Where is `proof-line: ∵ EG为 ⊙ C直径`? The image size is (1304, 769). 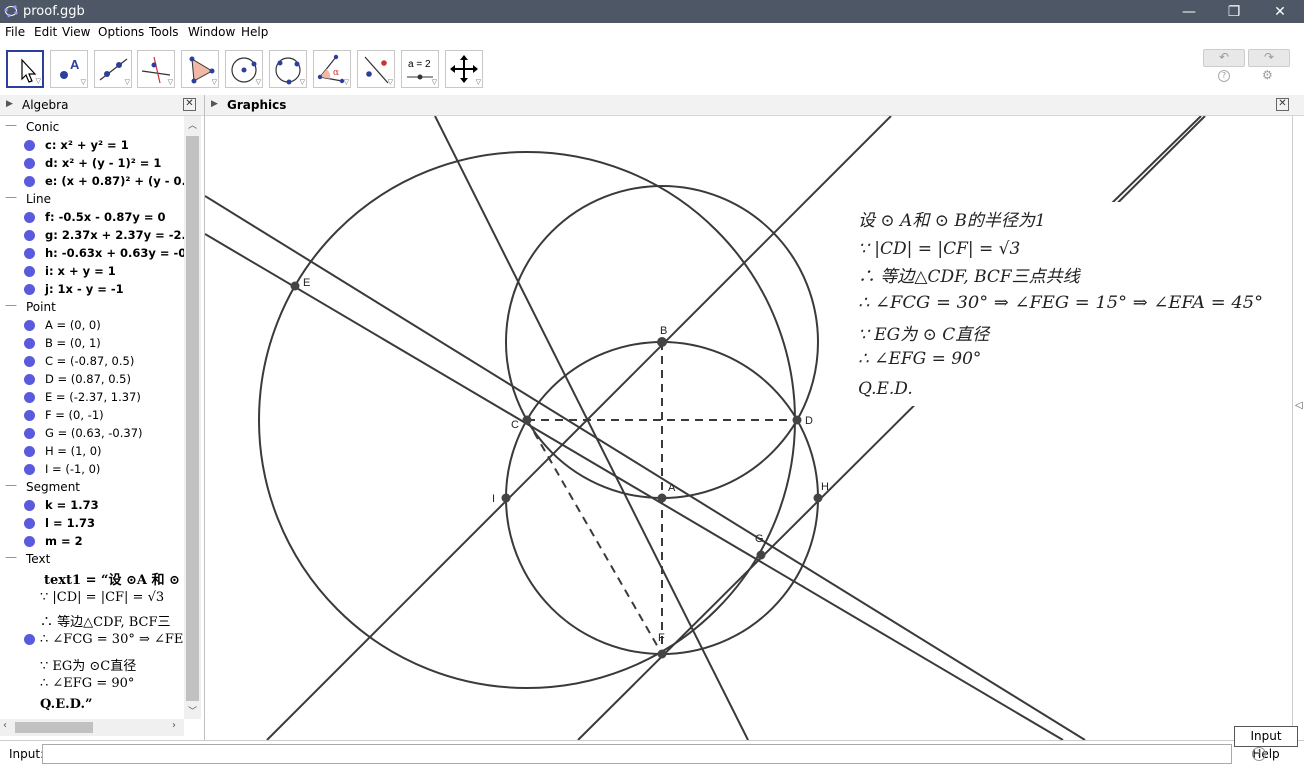 proof-line: ∵ EG为 ⊙ C直径 is located at coordinates (924, 335).